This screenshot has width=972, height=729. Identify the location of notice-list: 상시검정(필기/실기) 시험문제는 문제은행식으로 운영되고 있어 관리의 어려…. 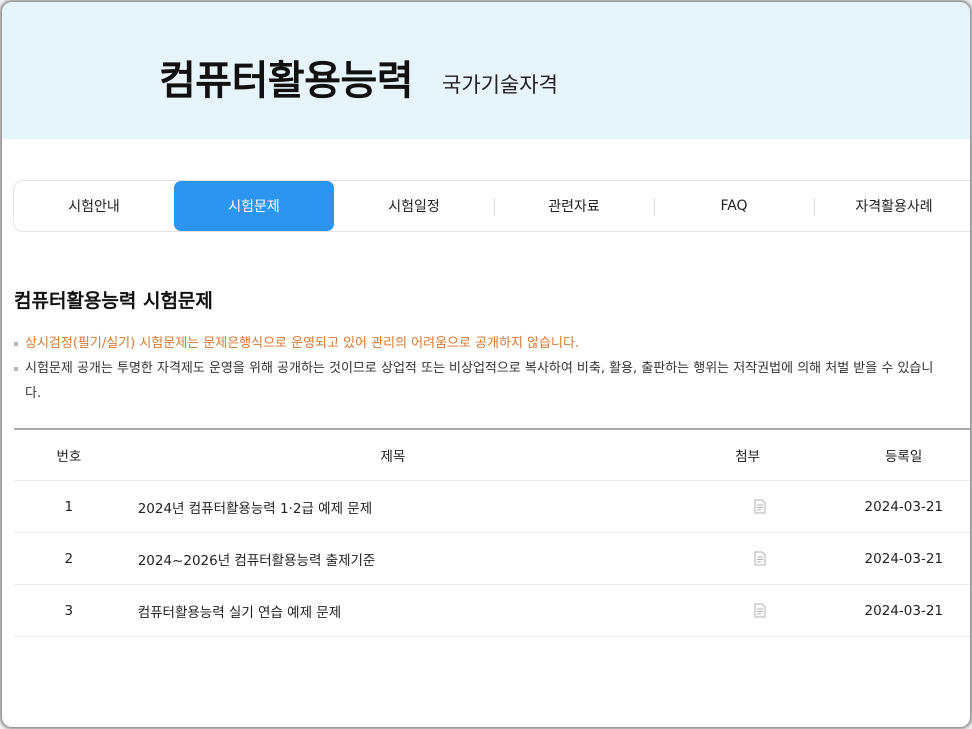
(479, 368).